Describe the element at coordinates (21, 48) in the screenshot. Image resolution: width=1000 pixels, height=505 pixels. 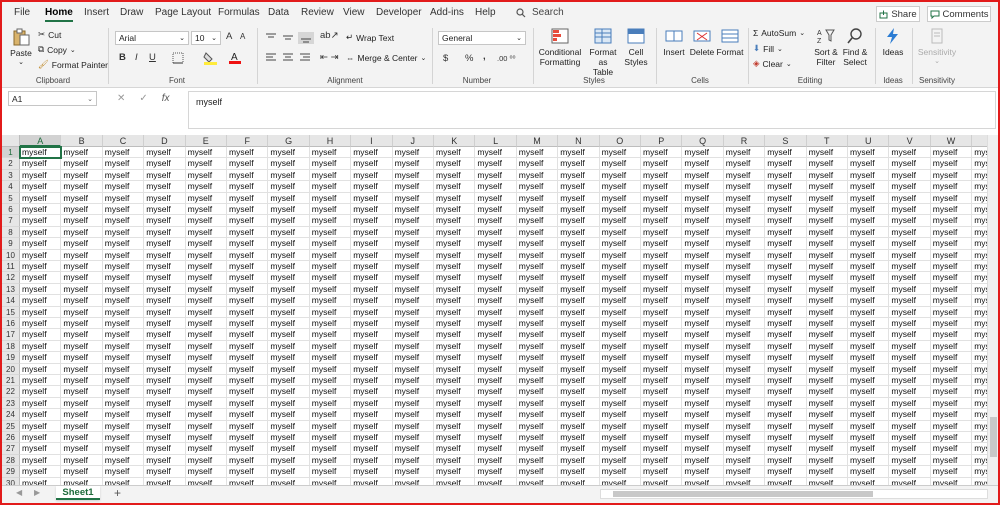
I see `paste-button: Paste ⌄` at that location.